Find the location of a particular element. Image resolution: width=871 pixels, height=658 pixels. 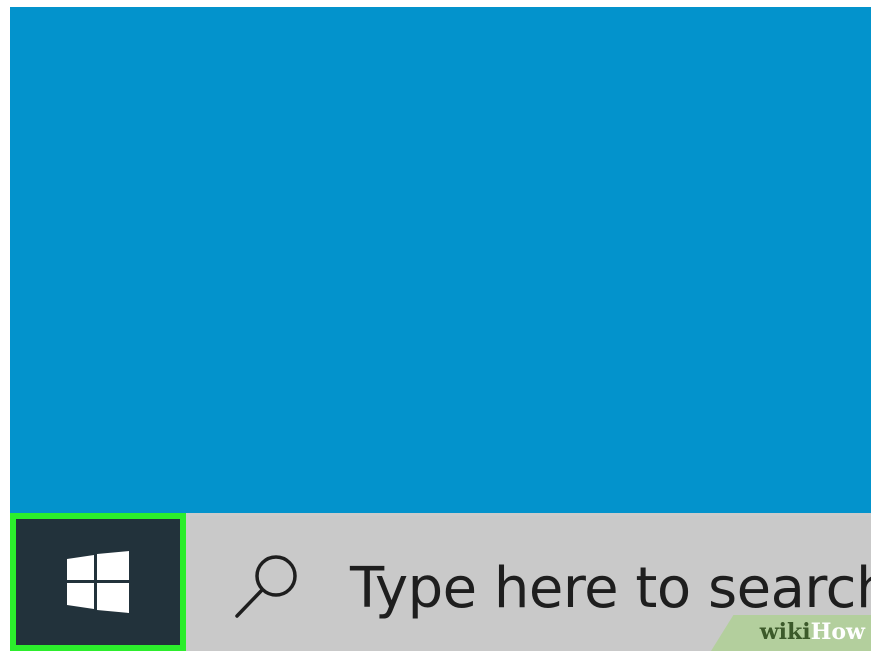

wikihow-watermark: wikiHow is located at coordinates (791, 633).